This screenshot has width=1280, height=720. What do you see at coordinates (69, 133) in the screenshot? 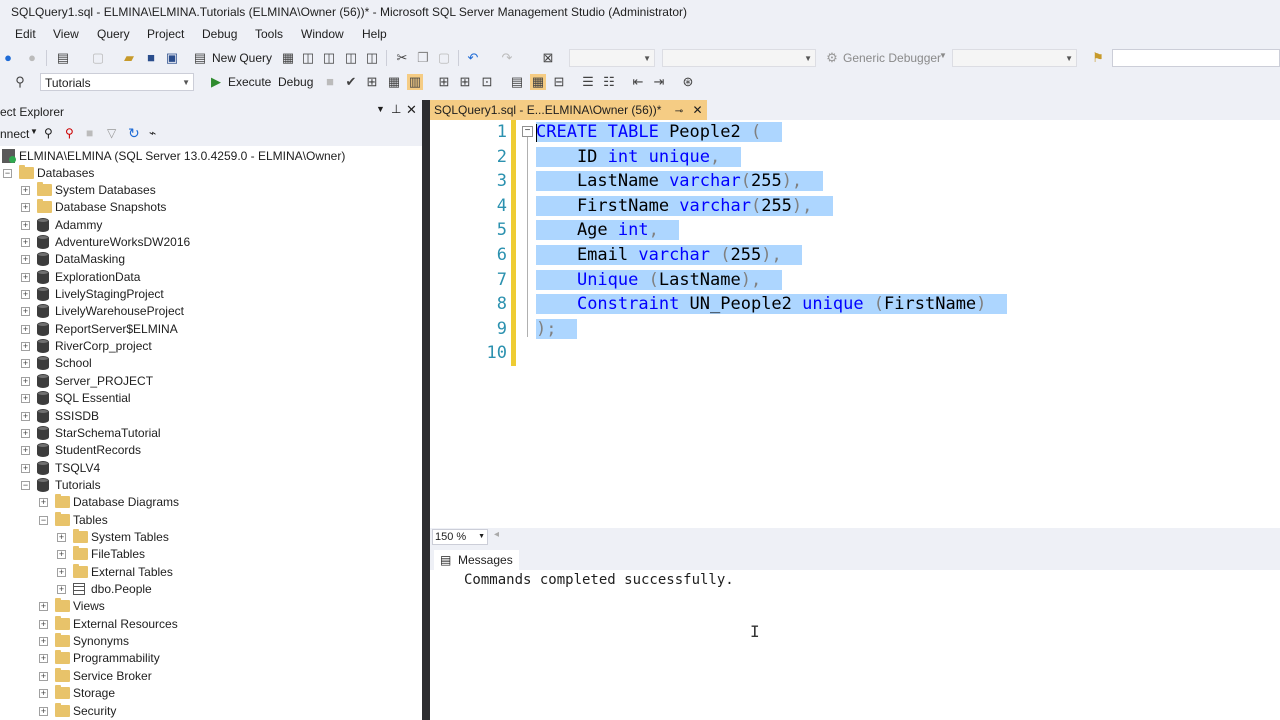
I see `disconnect-icon: ⚲` at bounding box center [69, 133].